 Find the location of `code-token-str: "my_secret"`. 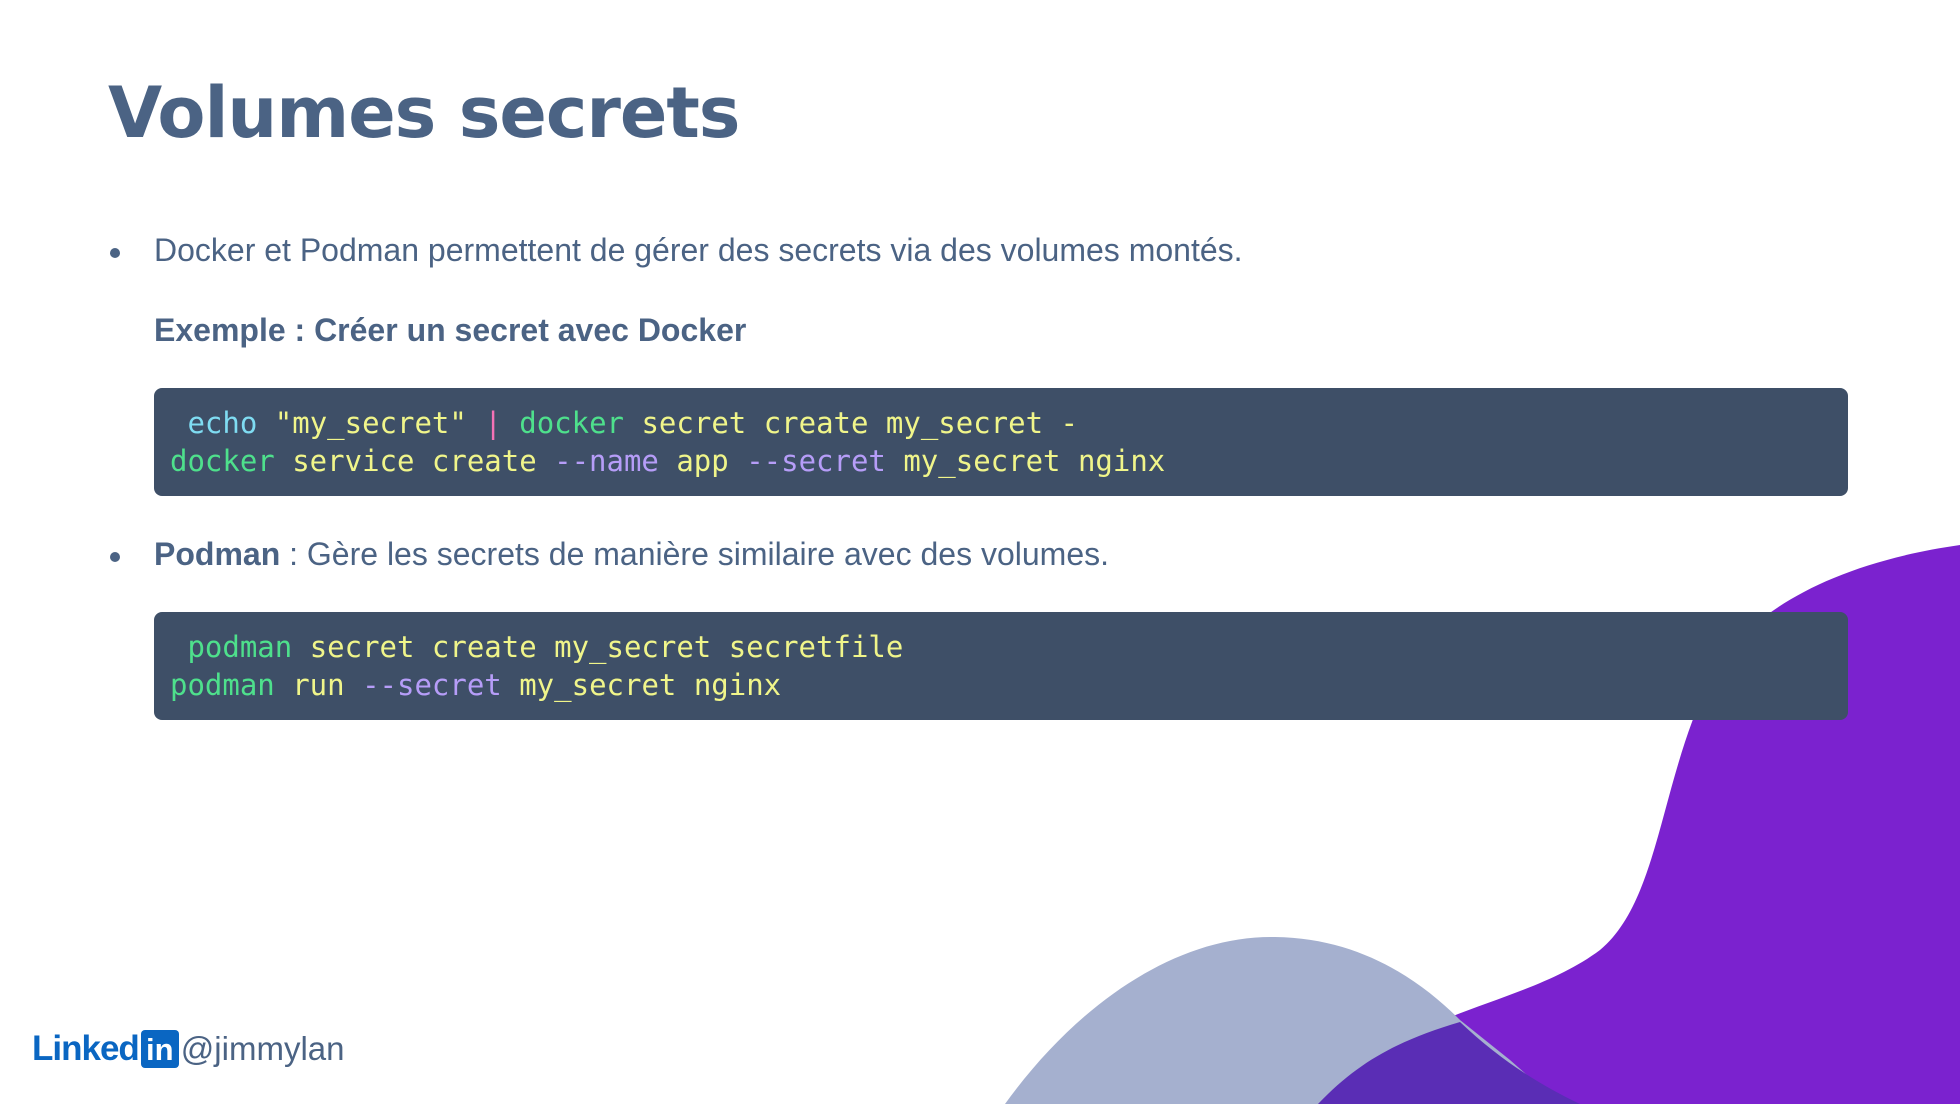

code-token-str: "my_secret" is located at coordinates (370, 423).